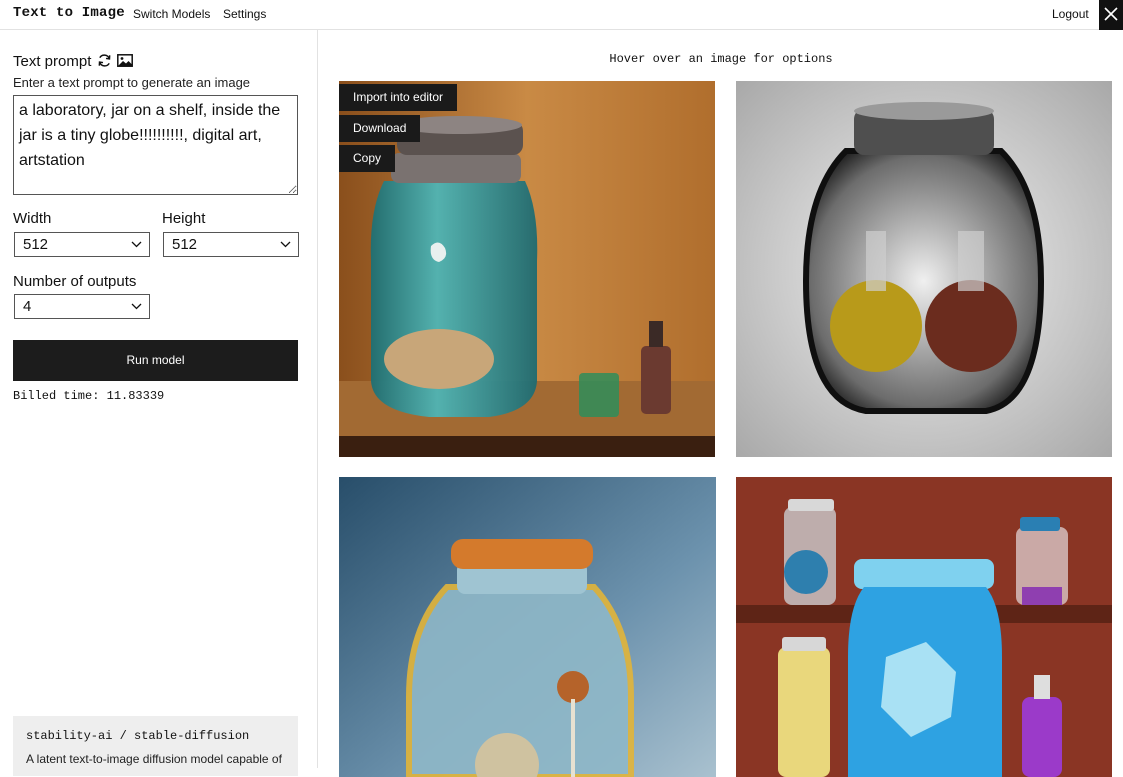  Describe the element at coordinates (138, 736) in the screenshot. I see `model-name: stability-ai / stable-diffusion` at that location.